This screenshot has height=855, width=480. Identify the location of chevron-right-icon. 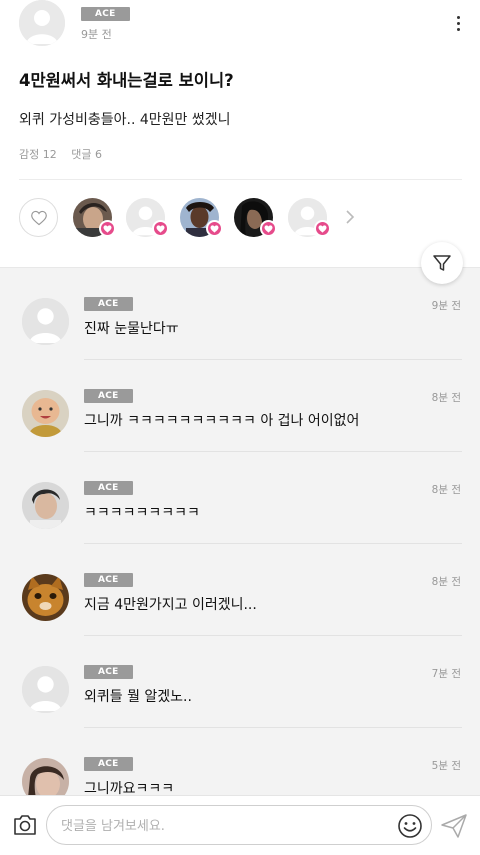
(350, 217).